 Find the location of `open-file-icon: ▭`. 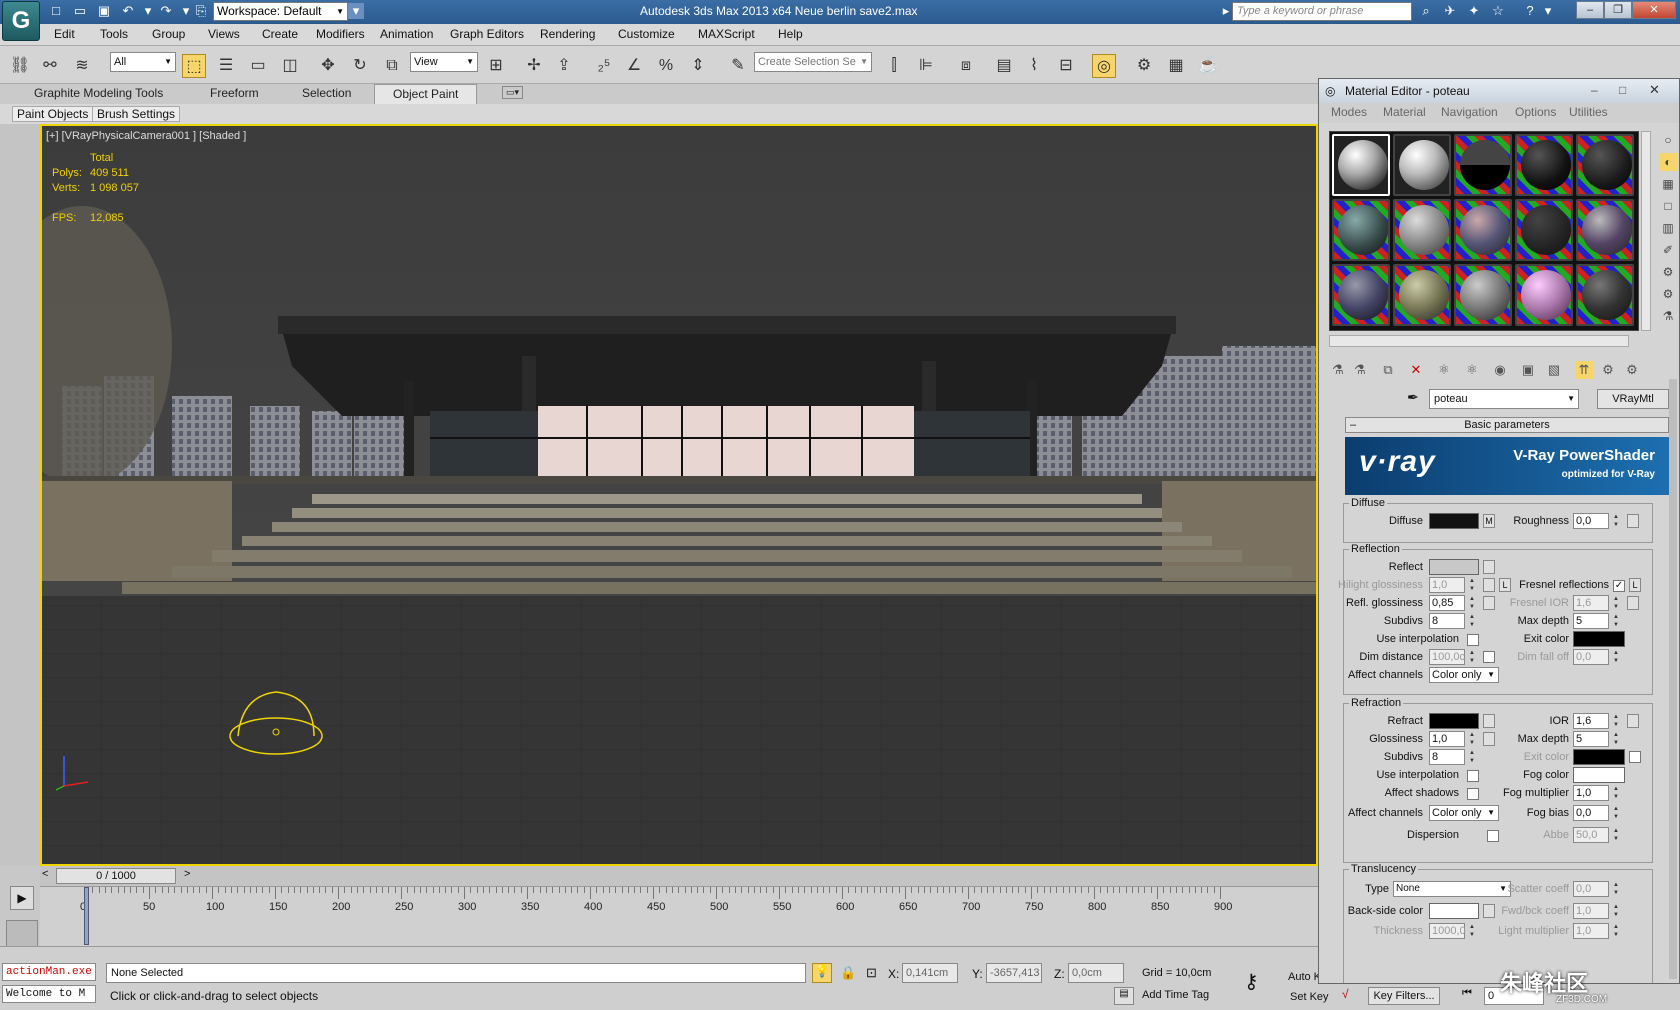

open-file-icon: ▭ is located at coordinates (80, 11).